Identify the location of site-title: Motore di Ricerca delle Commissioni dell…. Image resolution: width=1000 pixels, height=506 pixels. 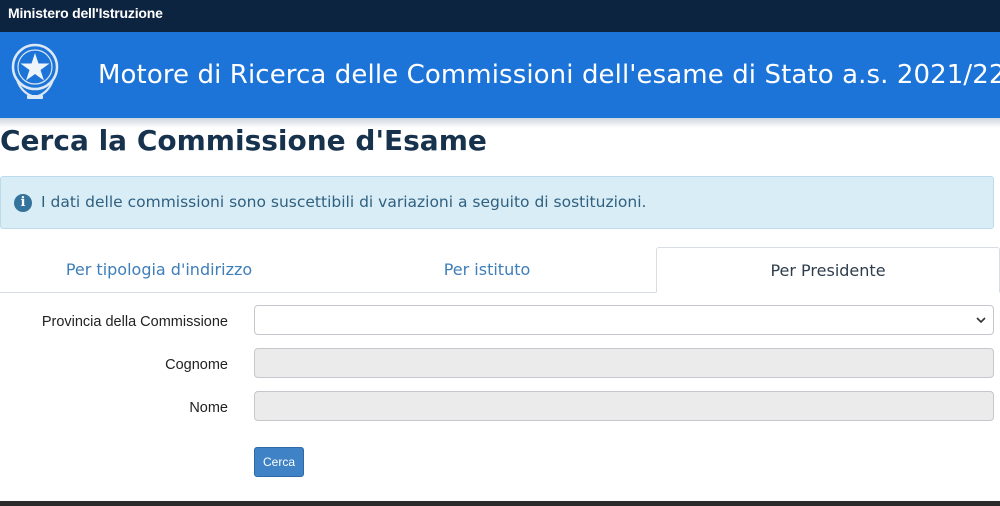
(549, 75).